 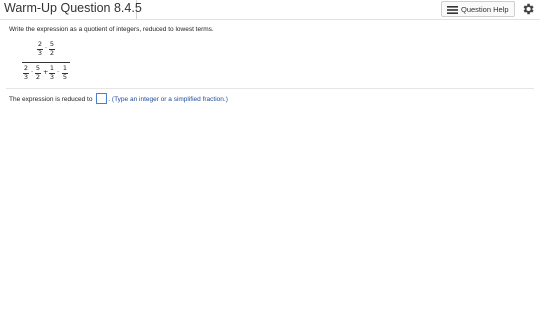 What do you see at coordinates (52, 77) in the screenshot?
I see `denominator-frac-3-den: 3` at bounding box center [52, 77].